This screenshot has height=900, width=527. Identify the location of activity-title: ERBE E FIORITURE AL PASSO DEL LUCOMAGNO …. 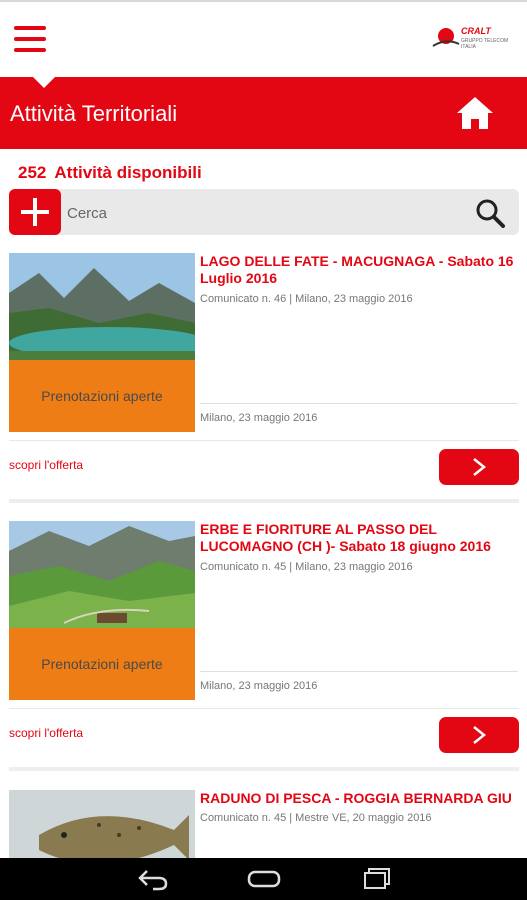
(359, 538).